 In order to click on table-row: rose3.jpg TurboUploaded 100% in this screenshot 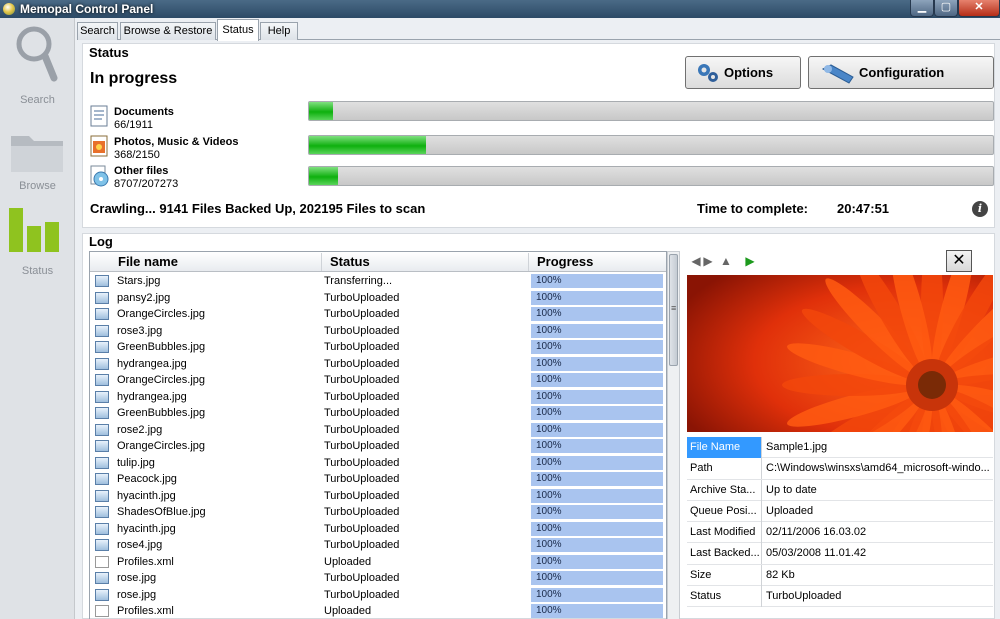, I will do `click(378, 331)`.